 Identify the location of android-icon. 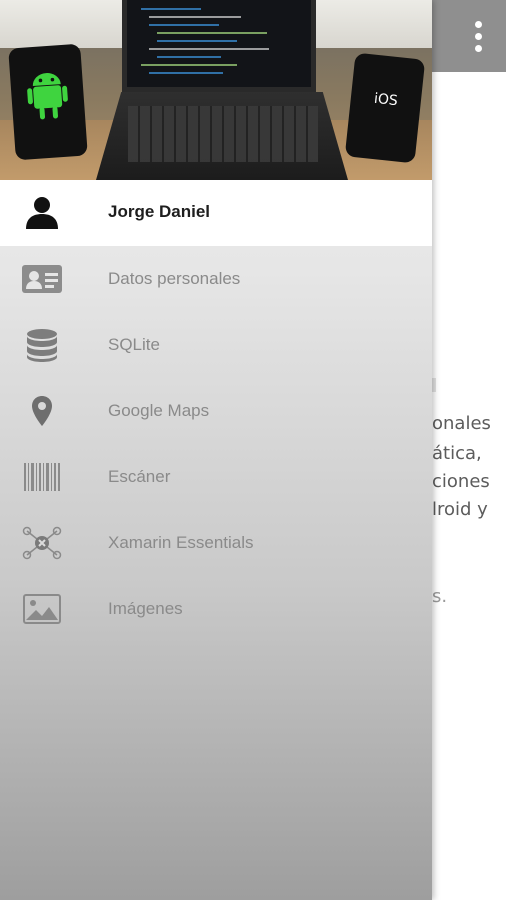
(47, 96).